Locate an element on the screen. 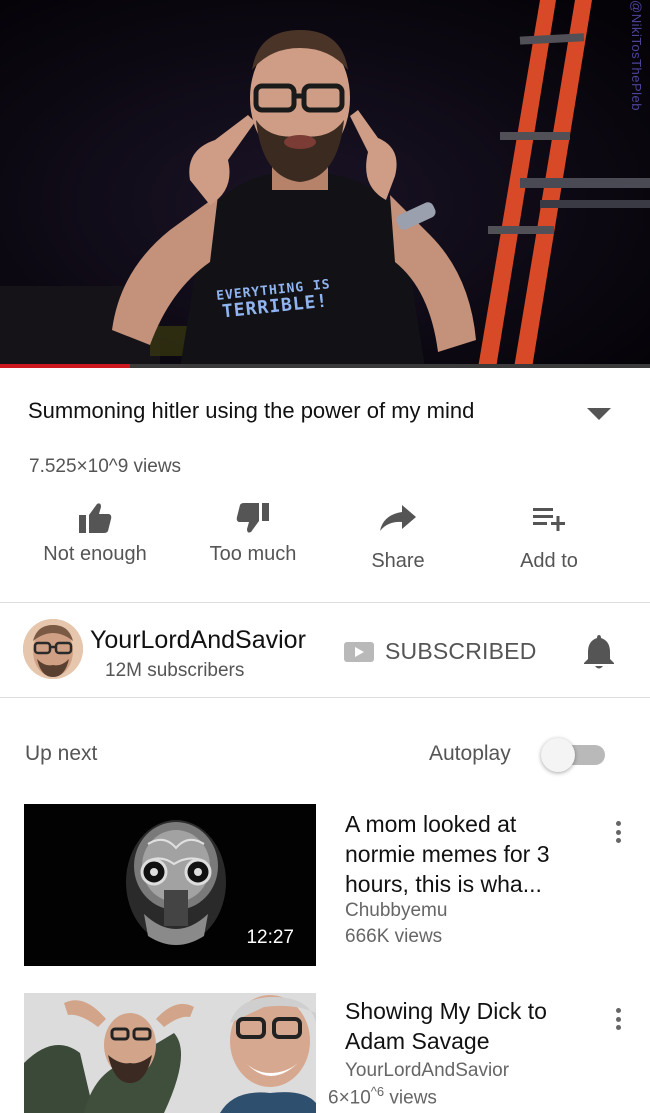 The height and width of the screenshot is (1113, 650). dislike-button: Too much is located at coordinates (253, 540).